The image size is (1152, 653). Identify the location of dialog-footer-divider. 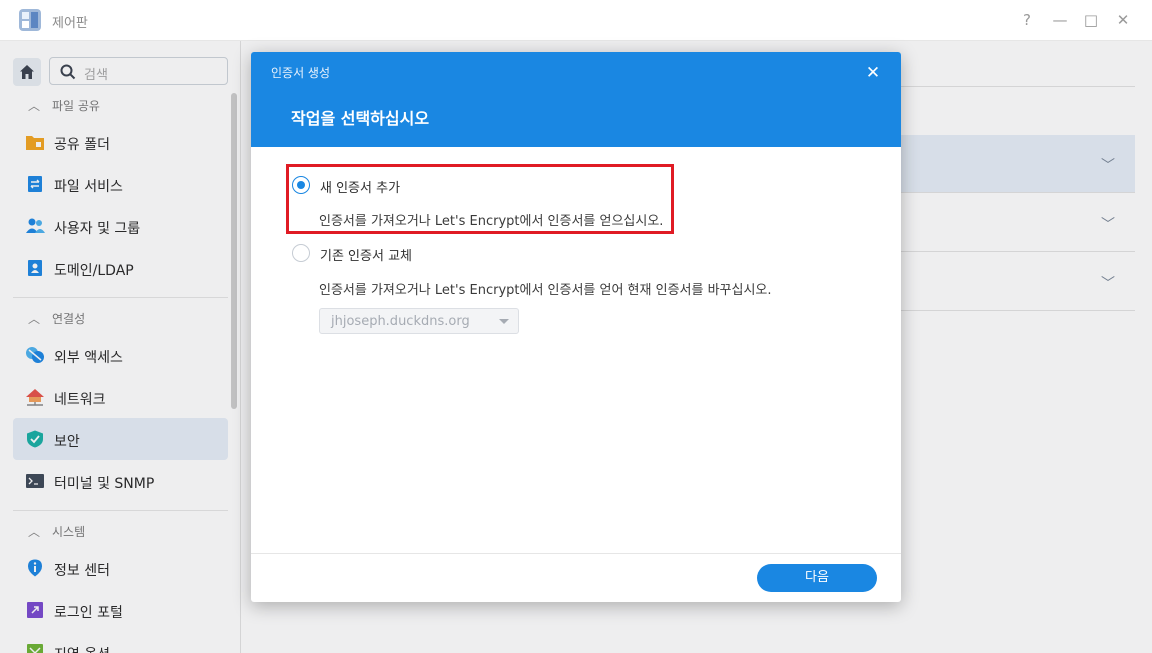
(576, 553).